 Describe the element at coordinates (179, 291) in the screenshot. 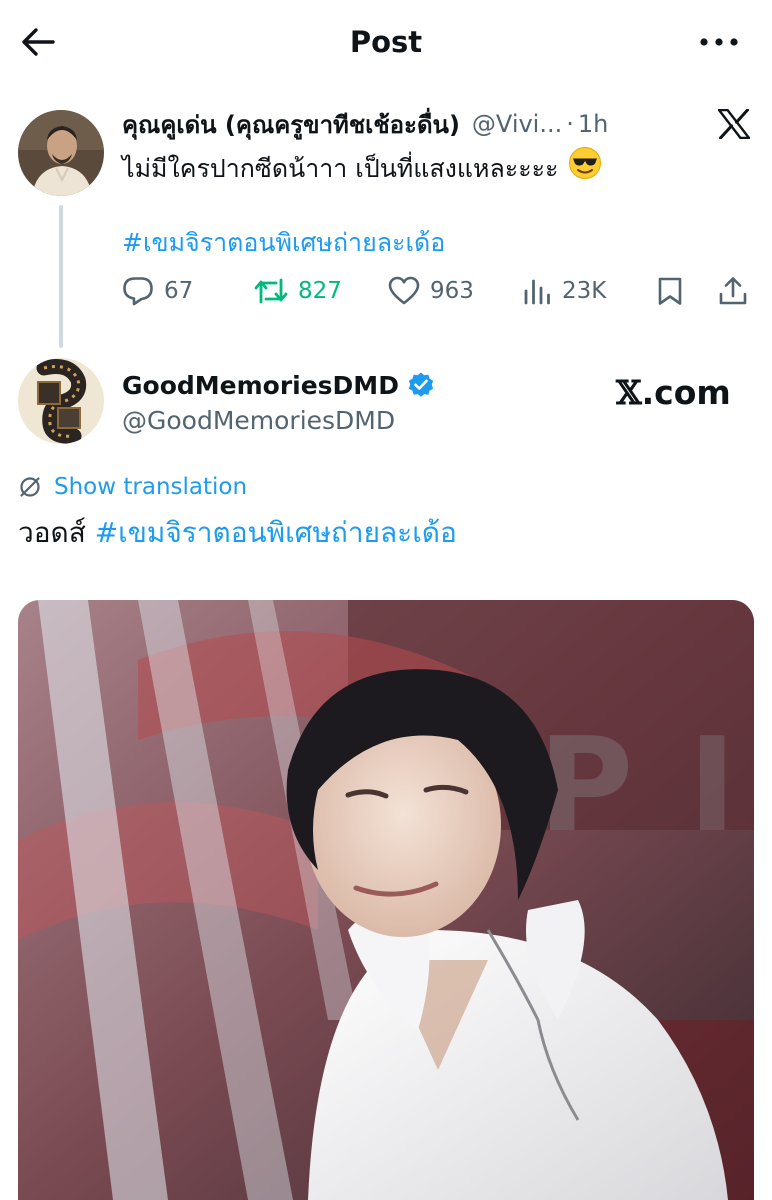

I see `reply-count: 67` at that location.